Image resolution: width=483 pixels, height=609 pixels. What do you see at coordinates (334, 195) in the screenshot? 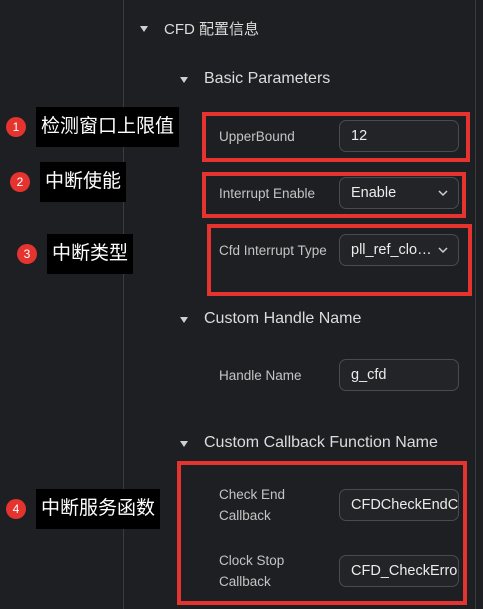
I see `highlight-box-interrupt-enable` at bounding box center [334, 195].